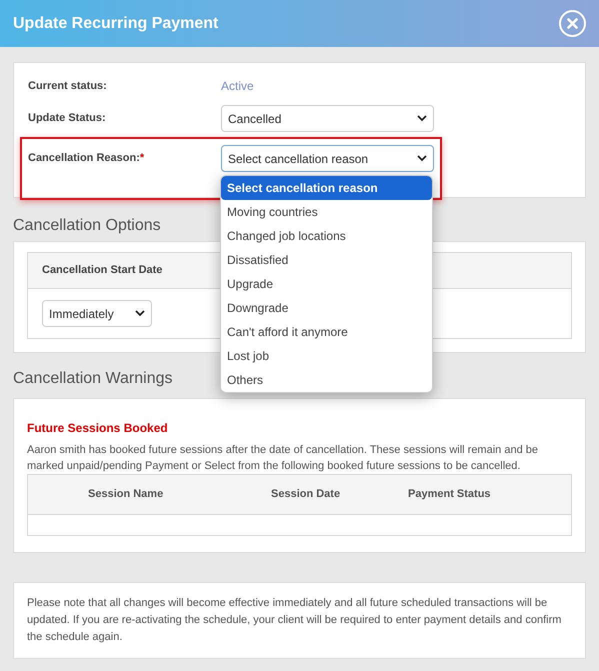 The height and width of the screenshot is (671, 599). What do you see at coordinates (306, 494) in the screenshot?
I see `column-header: Session Date` at bounding box center [306, 494].